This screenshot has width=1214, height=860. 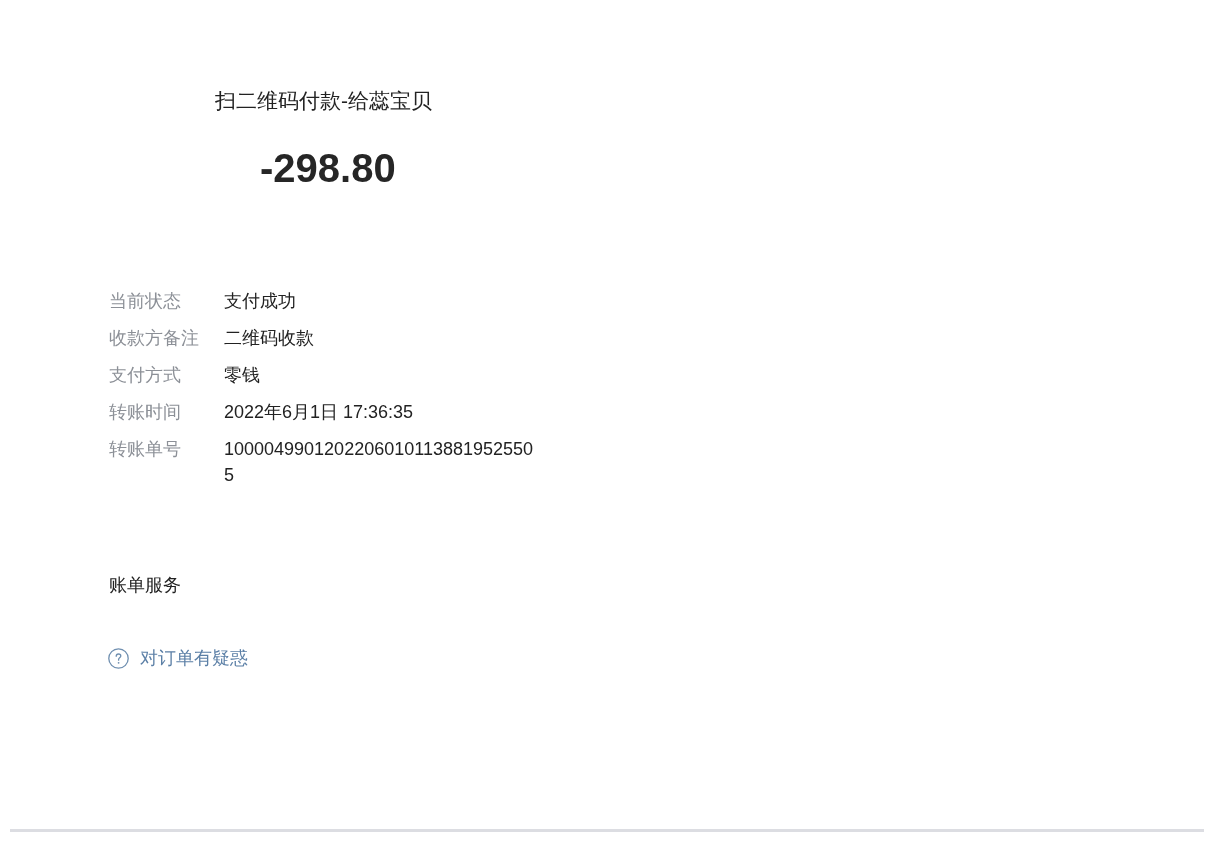 I want to click on question-circle-icon, so click(x=118, y=658).